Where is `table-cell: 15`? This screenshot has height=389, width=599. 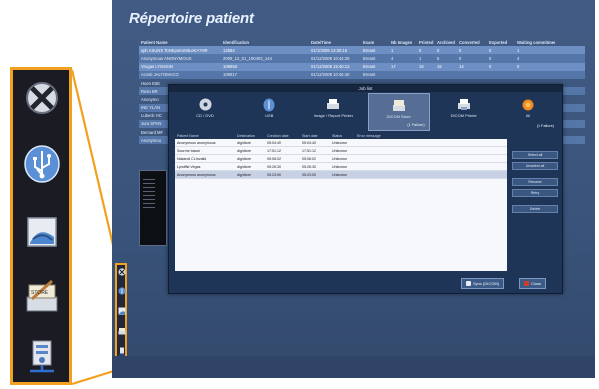
table-cell: 15 is located at coordinates (439, 67).